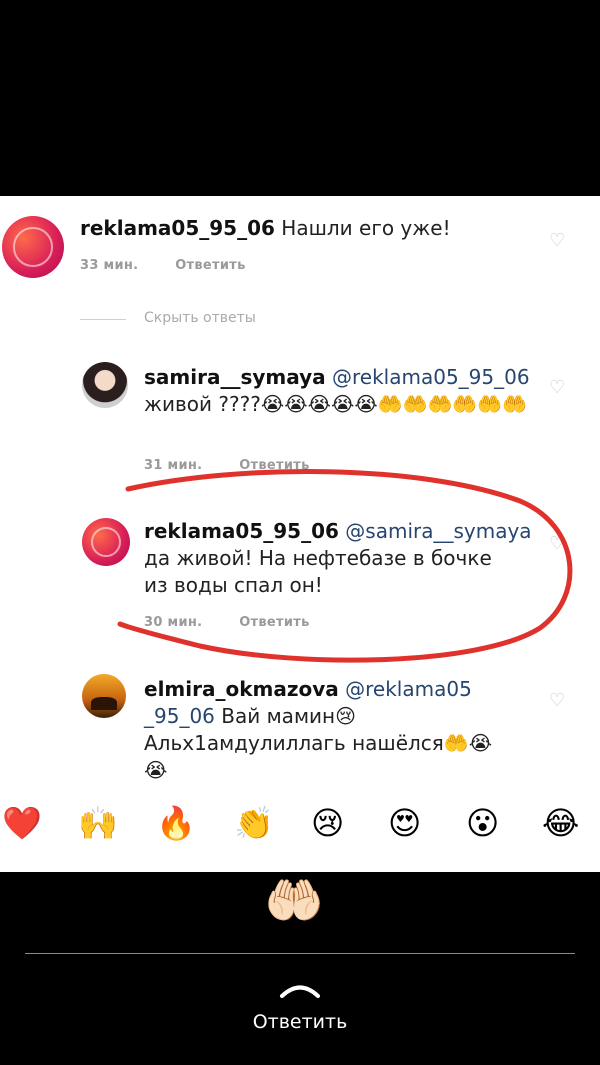 The height and width of the screenshot is (1065, 600). What do you see at coordinates (176, 823) in the screenshot?
I see `fire-emoji-button: 🔥` at bounding box center [176, 823].